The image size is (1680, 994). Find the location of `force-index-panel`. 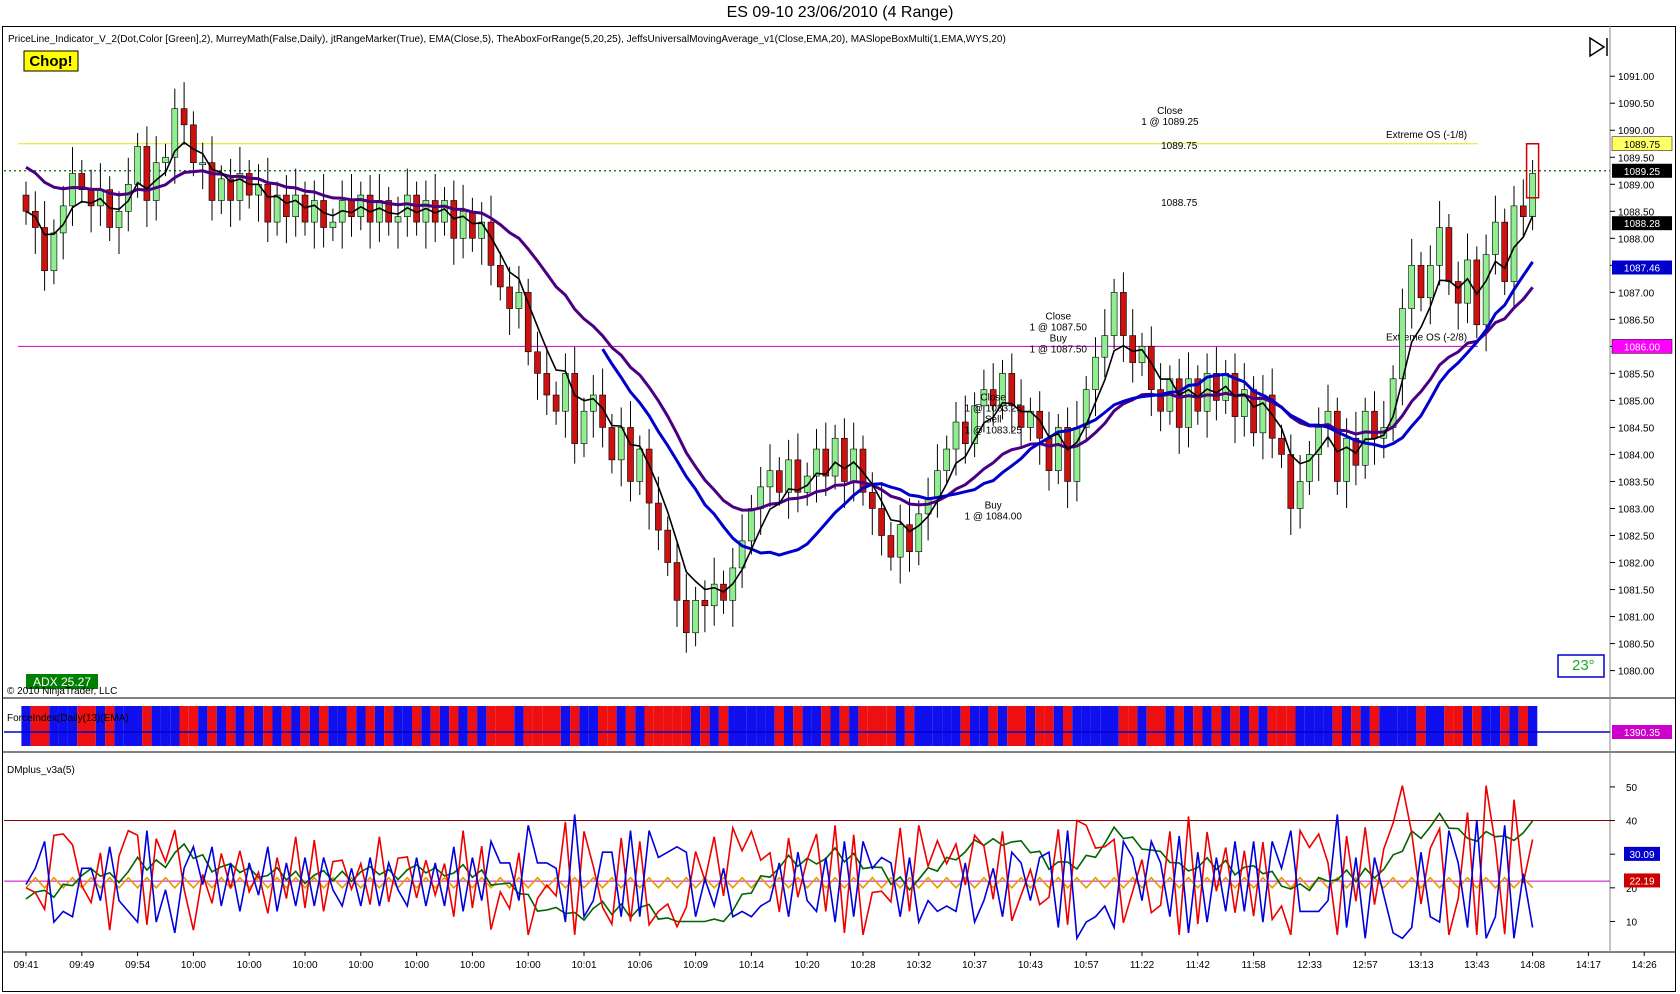

force-index-panel is located at coordinates (807, 726).